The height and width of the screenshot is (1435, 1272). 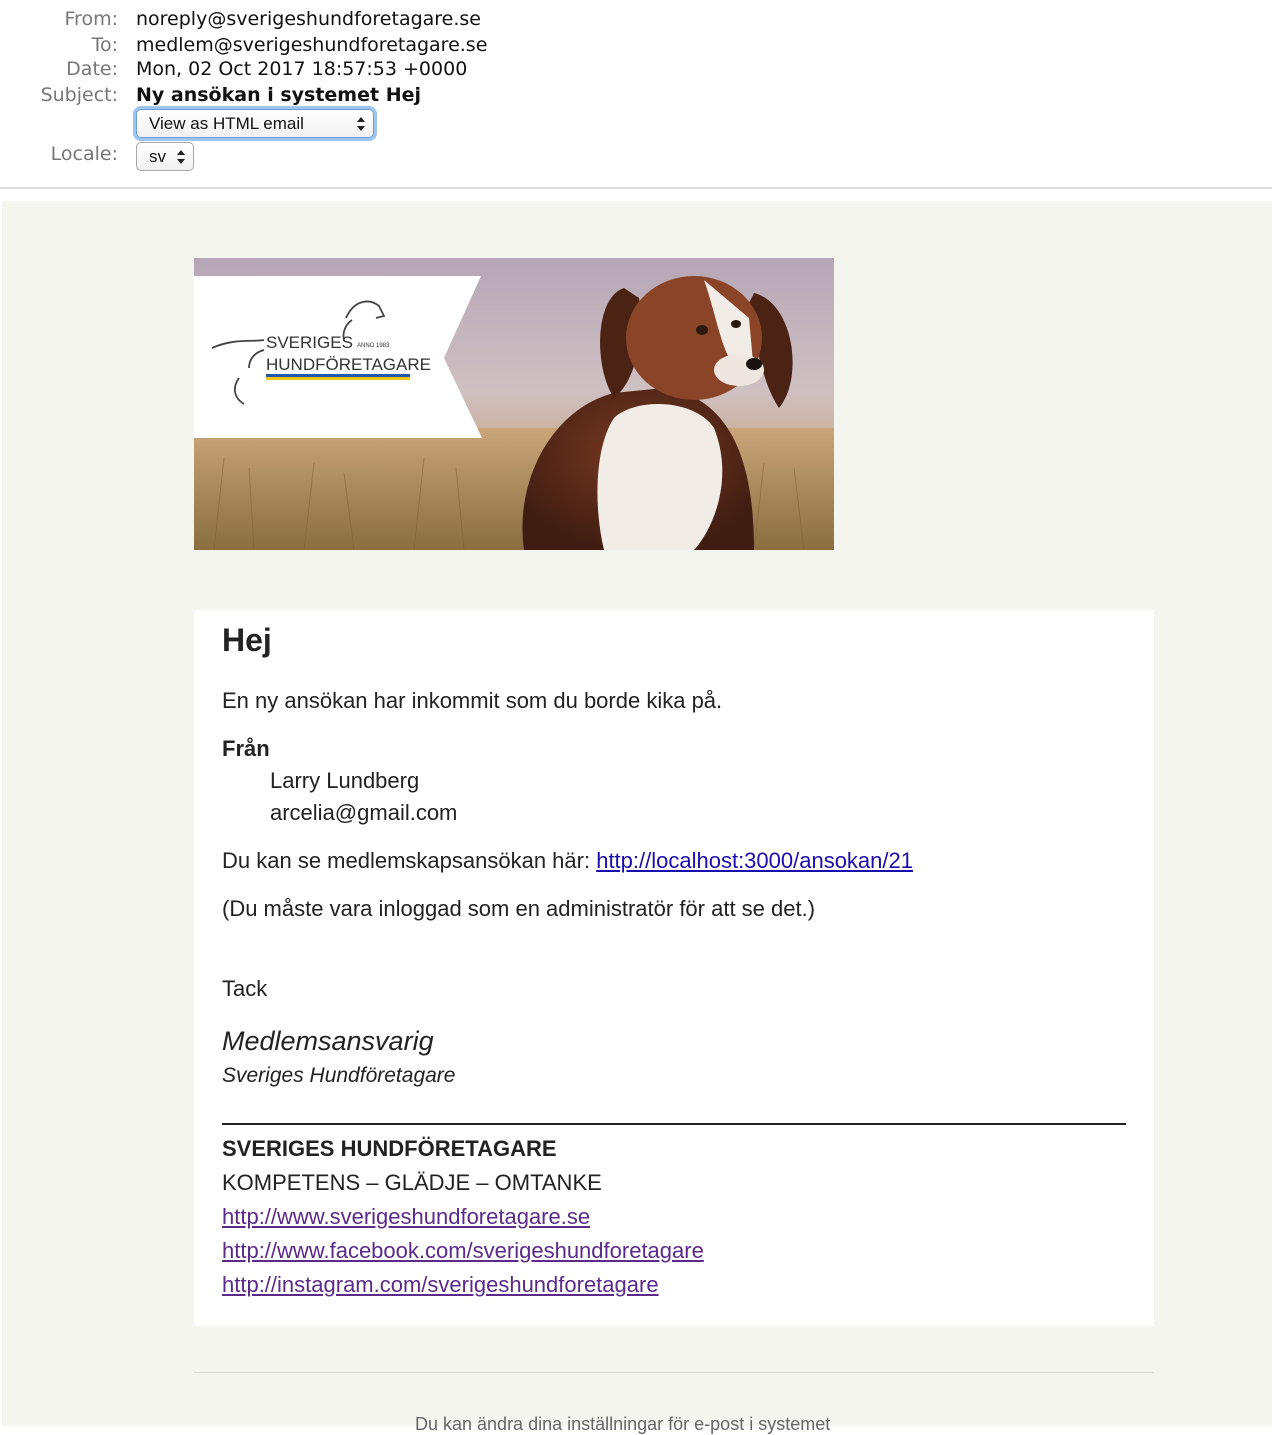 What do you see at coordinates (409, 860) in the screenshot?
I see `link-prefix: Du kan se medlemskapsansökan här:` at bounding box center [409, 860].